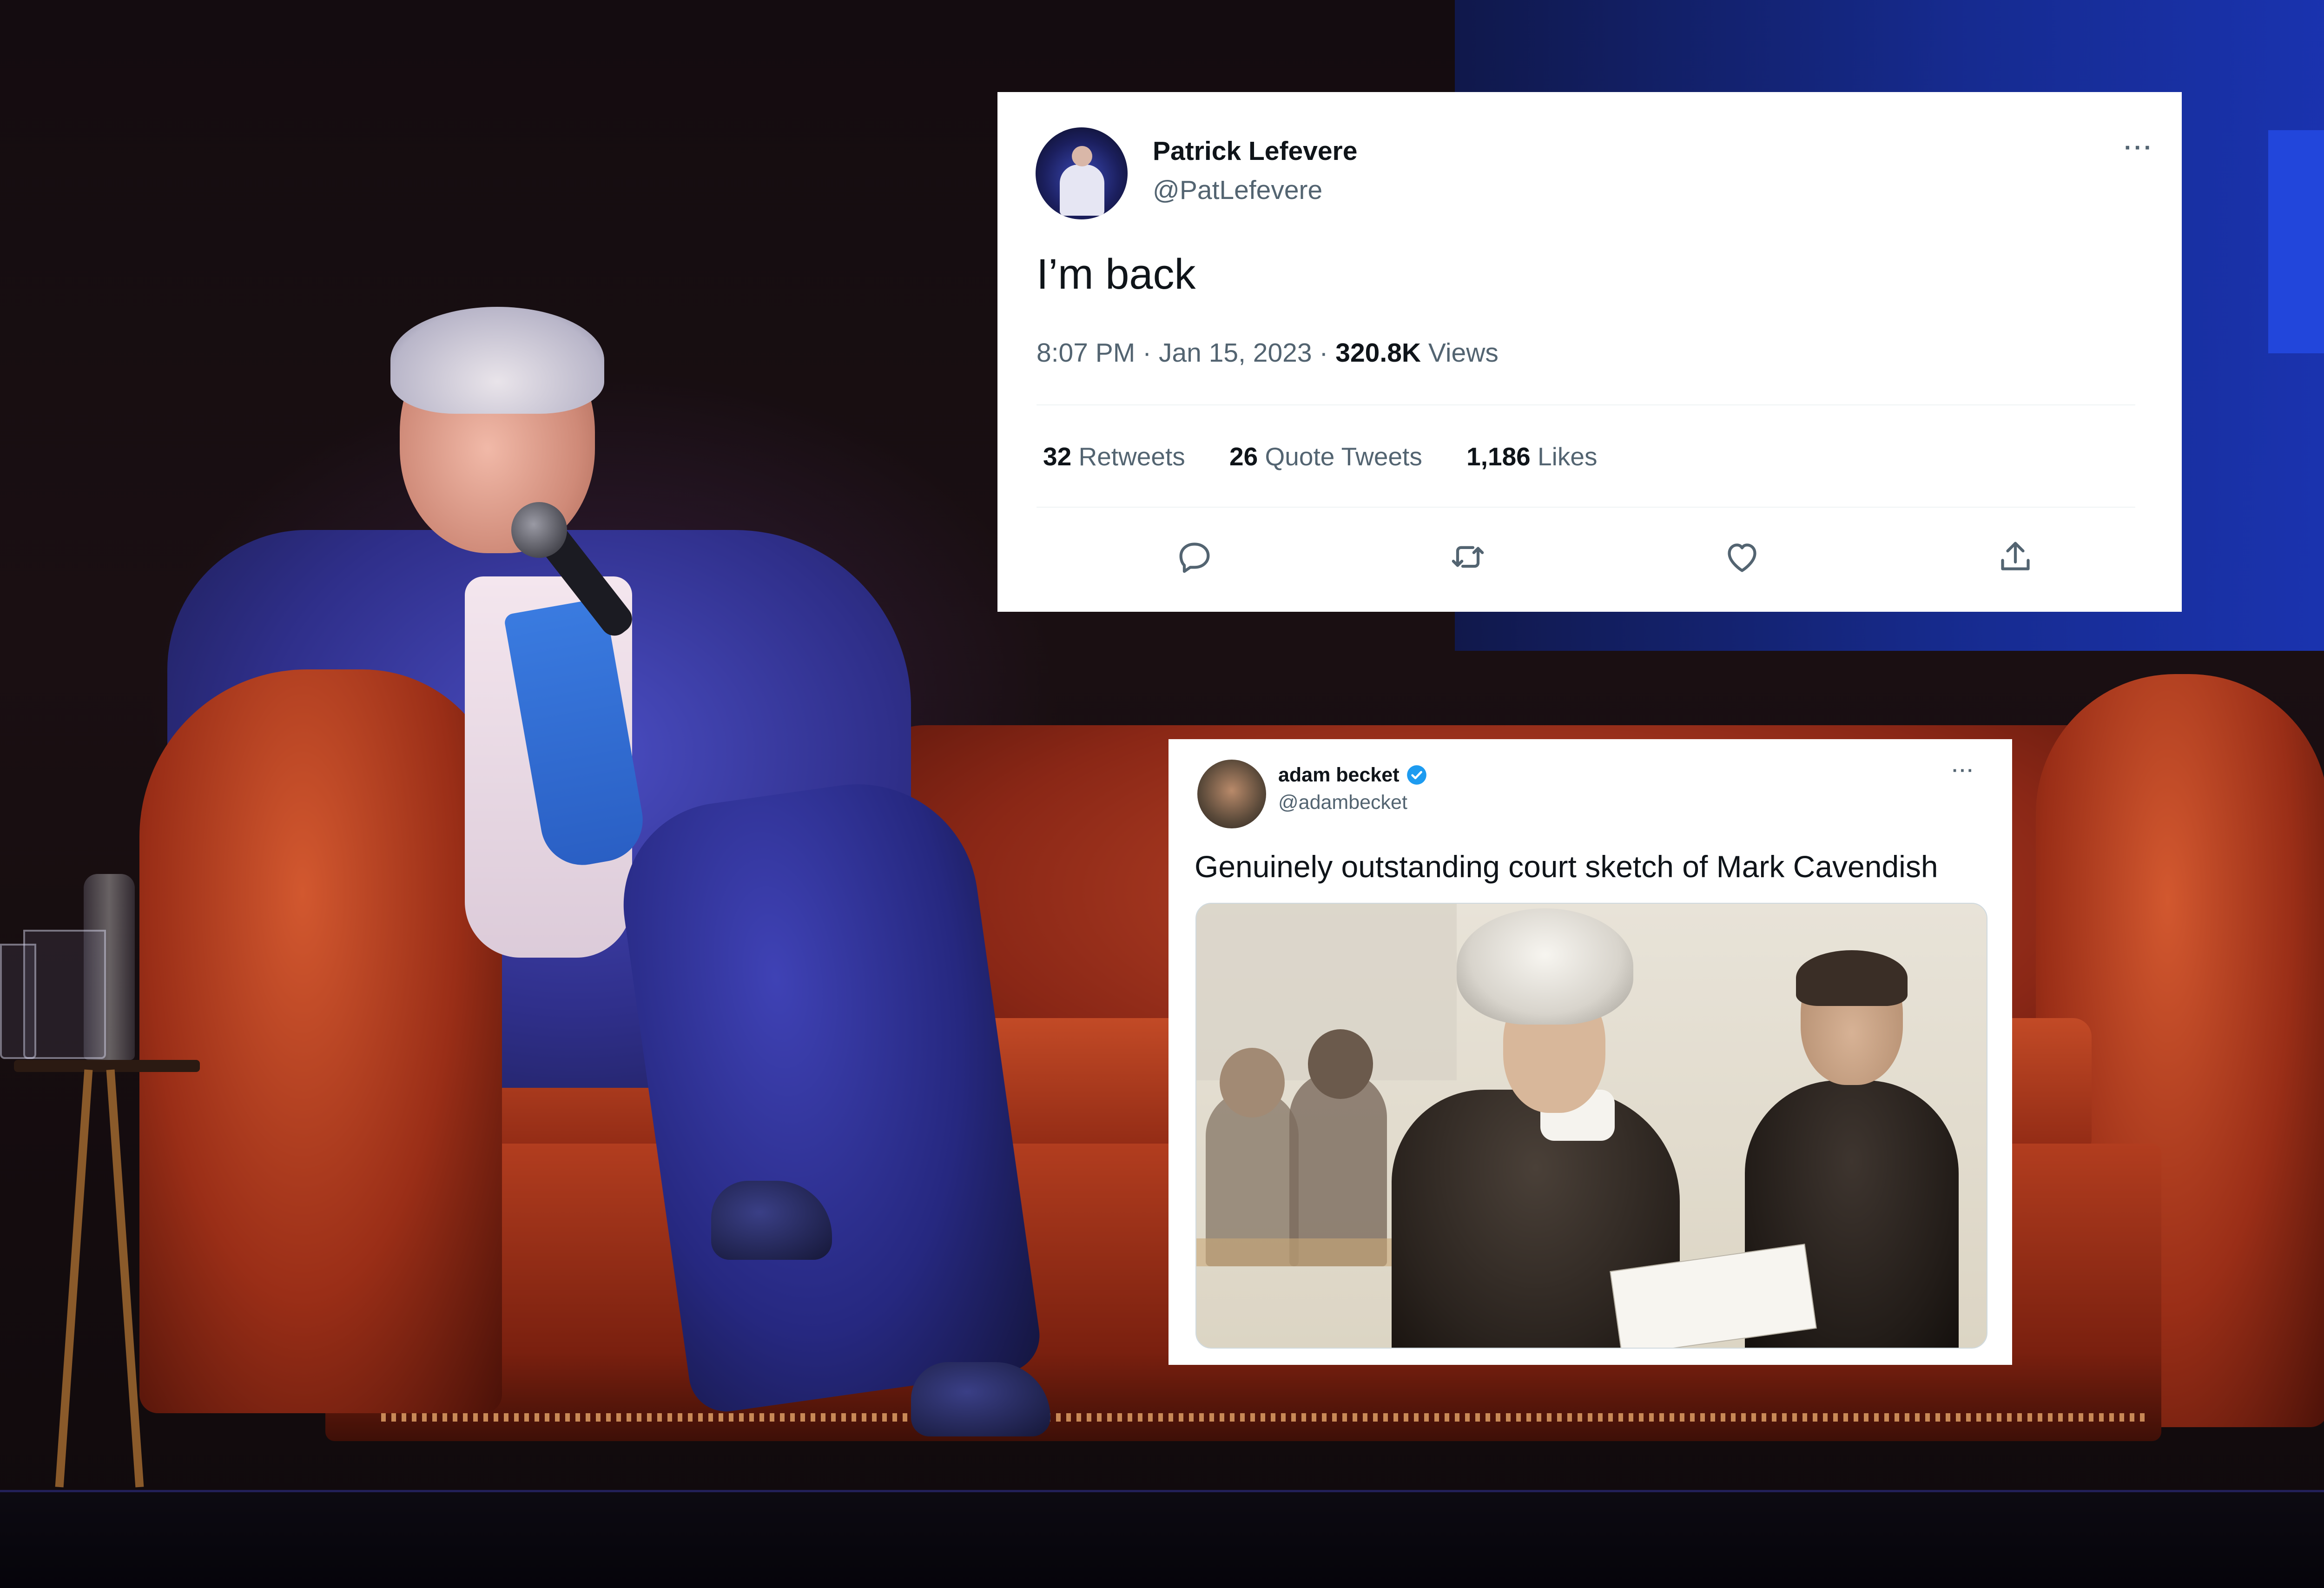 This screenshot has width=2324, height=1588. I want to click on share-button, so click(2015, 557).